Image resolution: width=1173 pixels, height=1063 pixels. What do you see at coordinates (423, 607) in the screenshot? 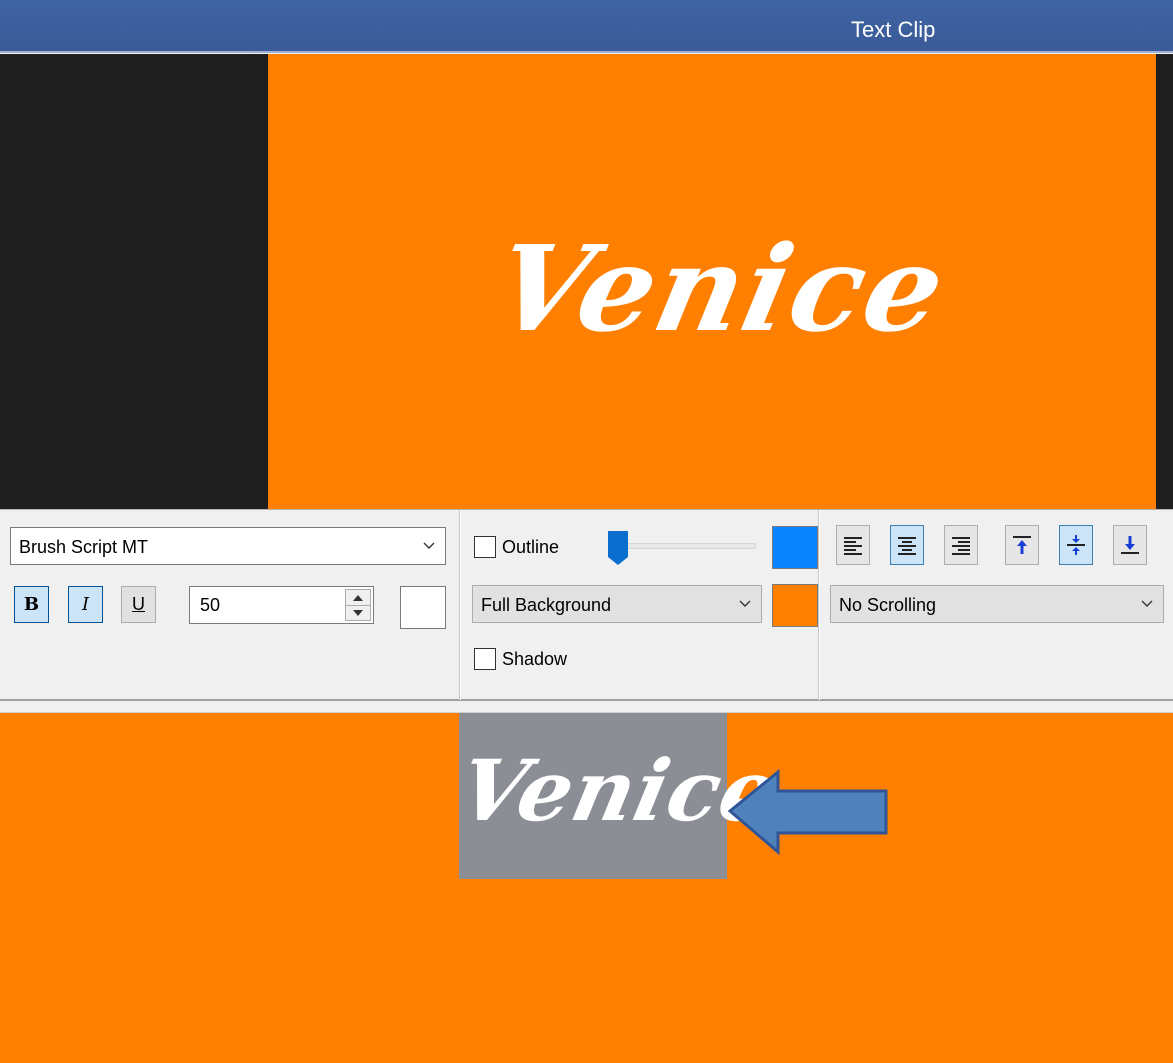
I see `text-color-swatch` at bounding box center [423, 607].